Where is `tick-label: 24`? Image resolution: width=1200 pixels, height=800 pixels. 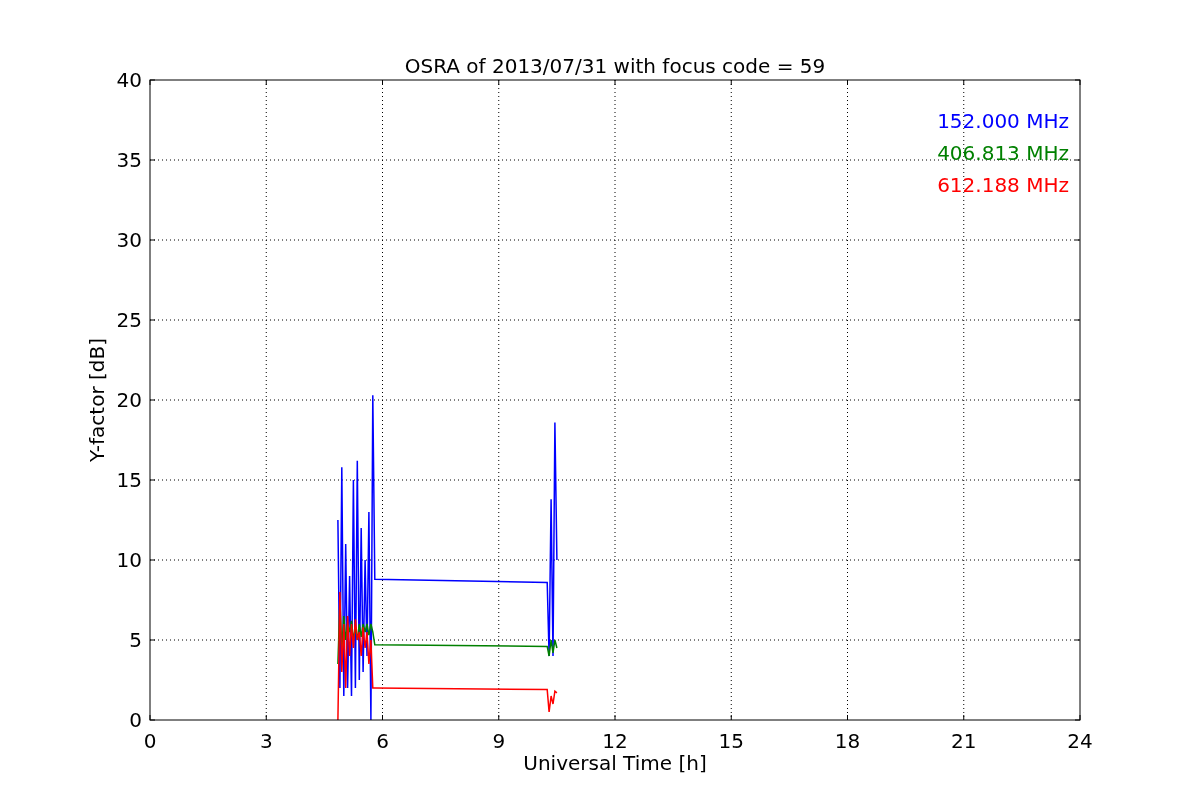 tick-label: 24 is located at coordinates (1080, 741).